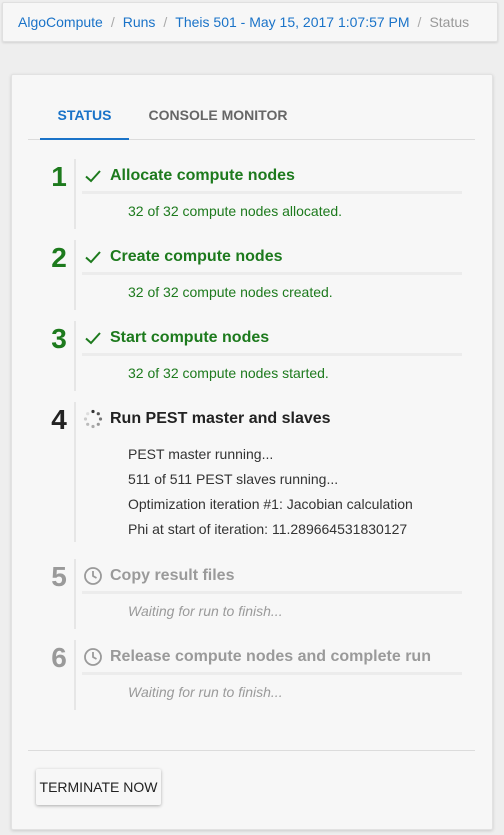 This screenshot has height=835, width=504. I want to click on step-title: Copy result files, so click(172, 575).